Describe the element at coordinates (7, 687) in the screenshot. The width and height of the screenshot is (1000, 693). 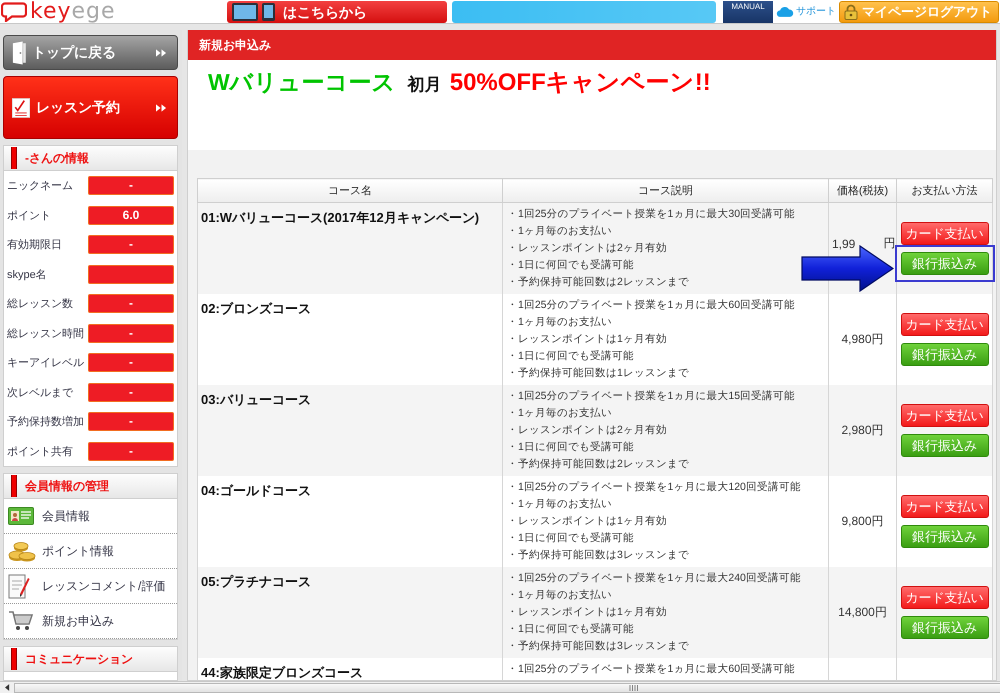
I see `scroll-left-icon` at that location.